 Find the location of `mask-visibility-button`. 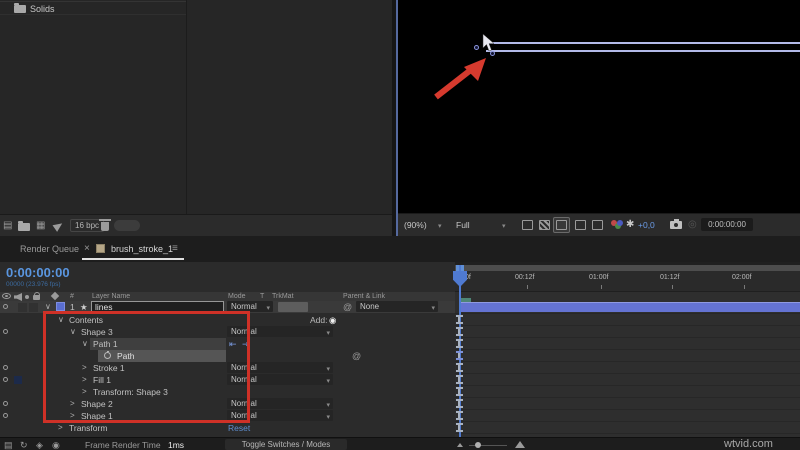

mask-visibility-button is located at coordinates (561, 225).